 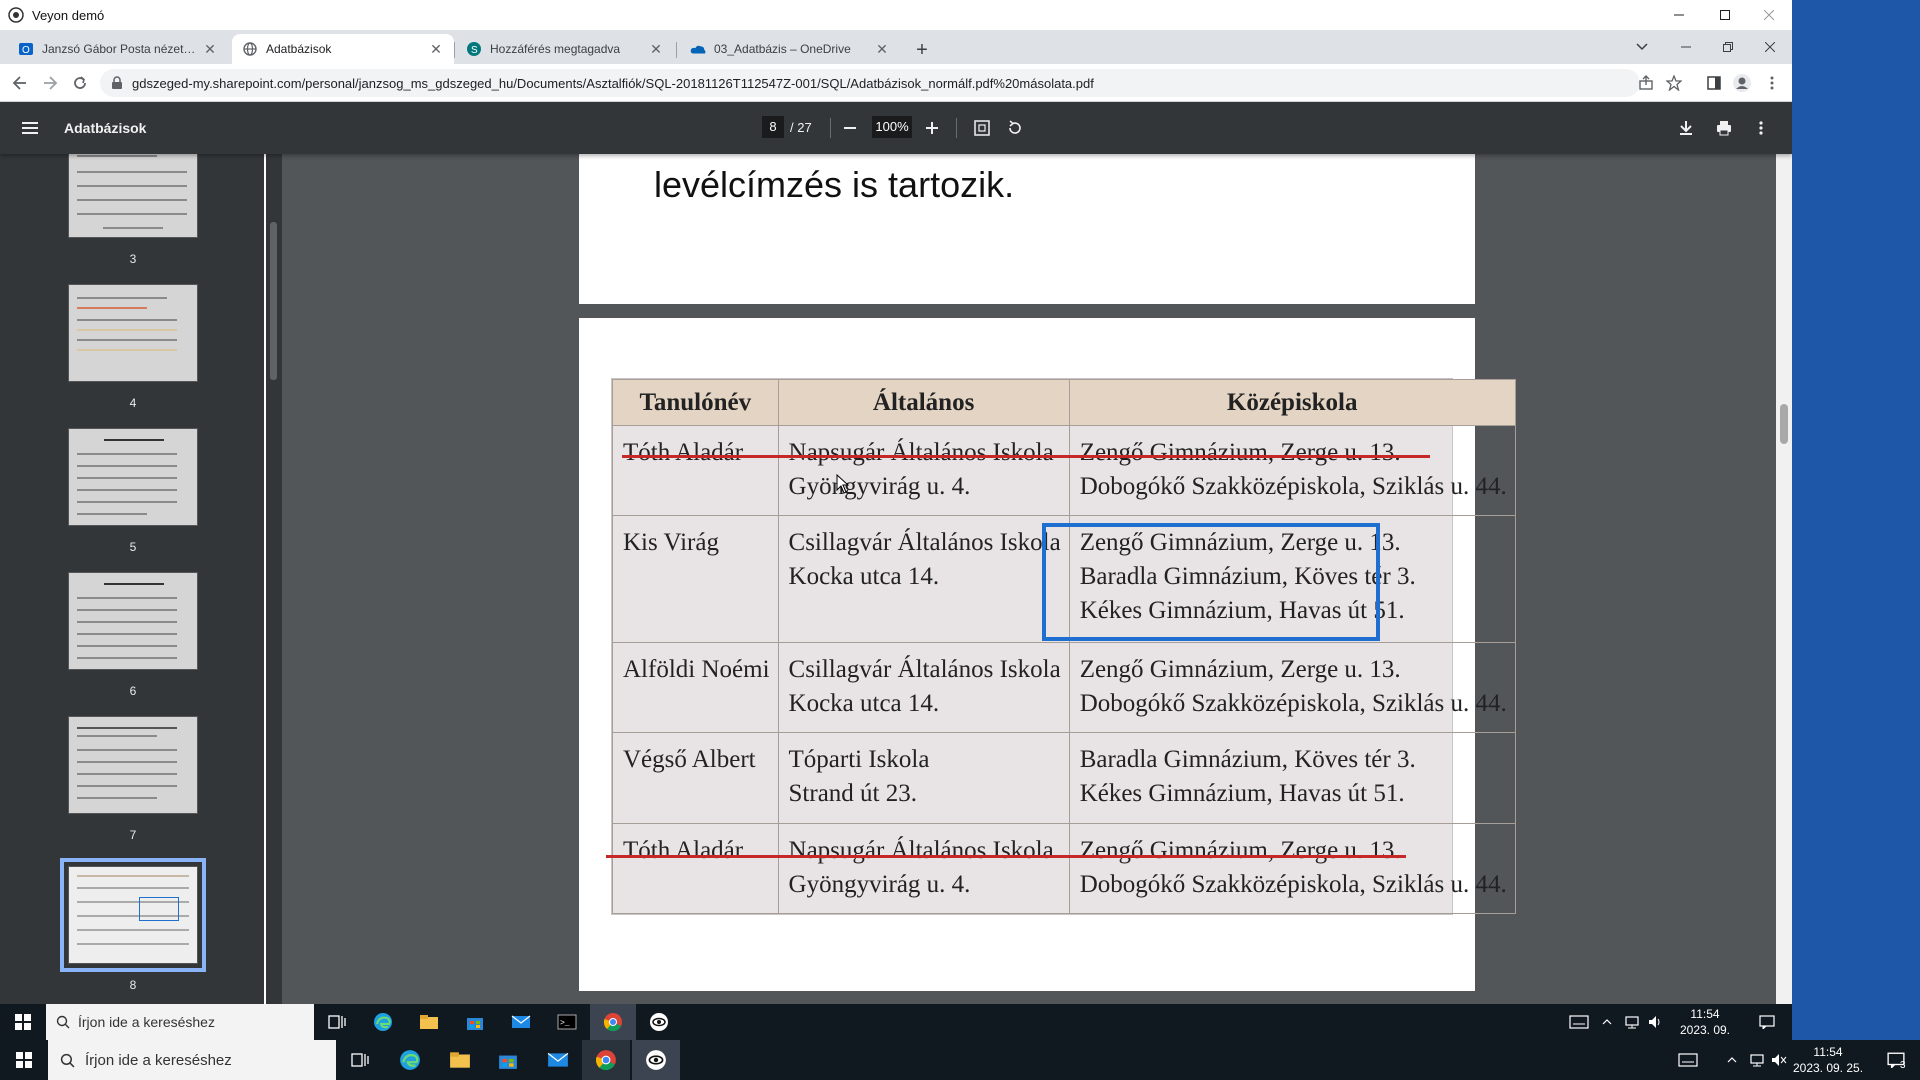 I want to click on zoom-input: 100%, so click(x=892, y=127).